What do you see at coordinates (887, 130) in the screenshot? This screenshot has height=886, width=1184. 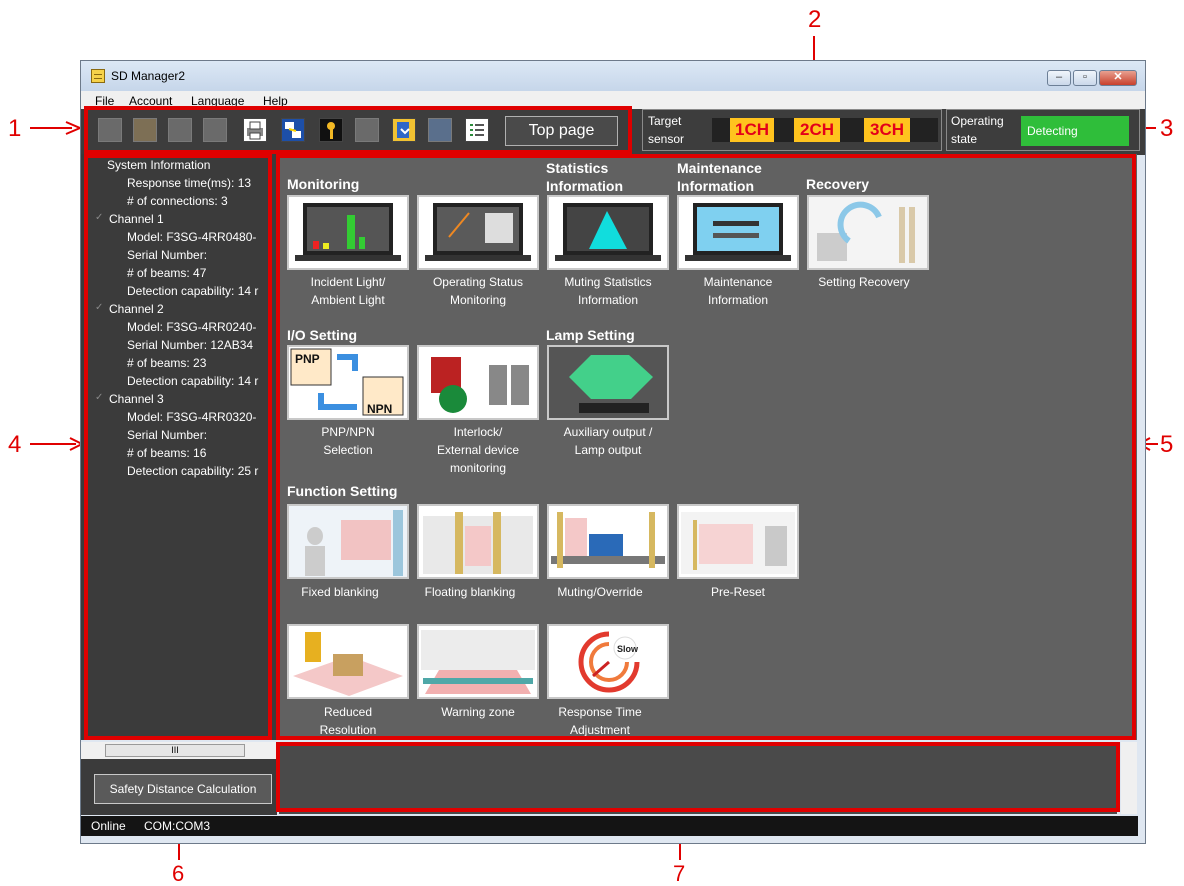 I see `channel-3-tag: 3CH` at bounding box center [887, 130].